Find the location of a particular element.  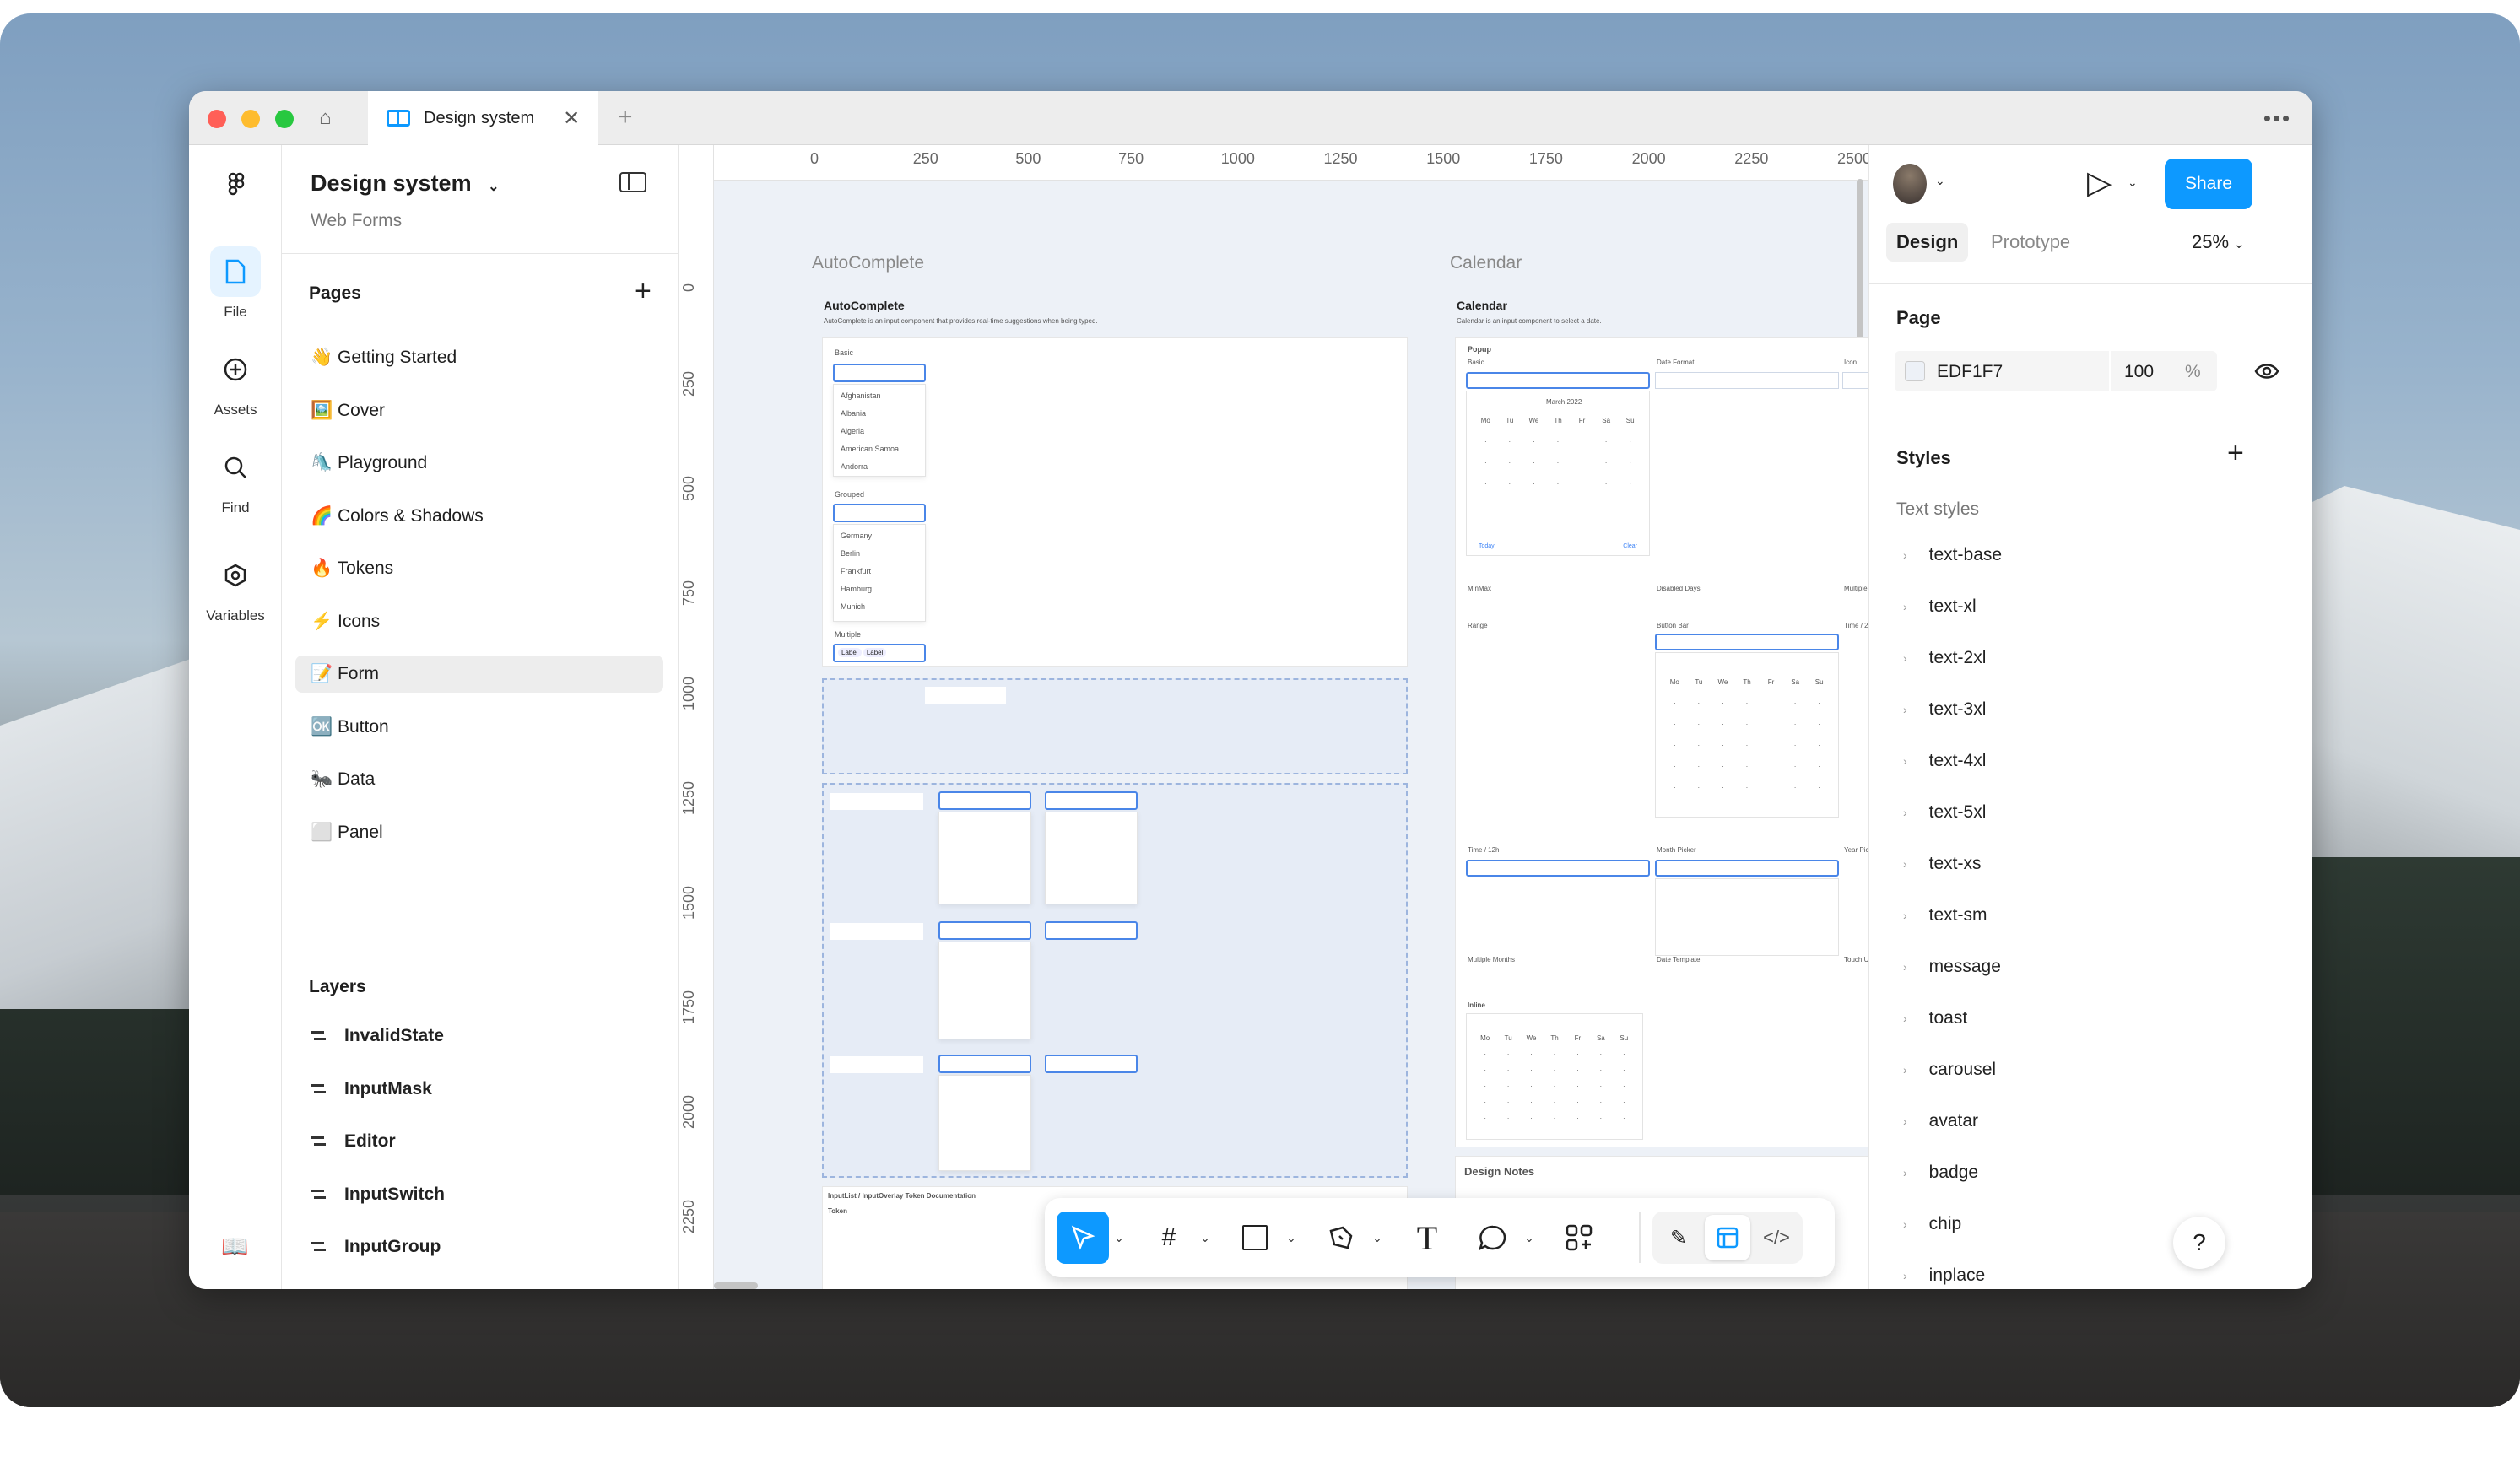

text-style-item: › chip is located at coordinates (1932, 1224).